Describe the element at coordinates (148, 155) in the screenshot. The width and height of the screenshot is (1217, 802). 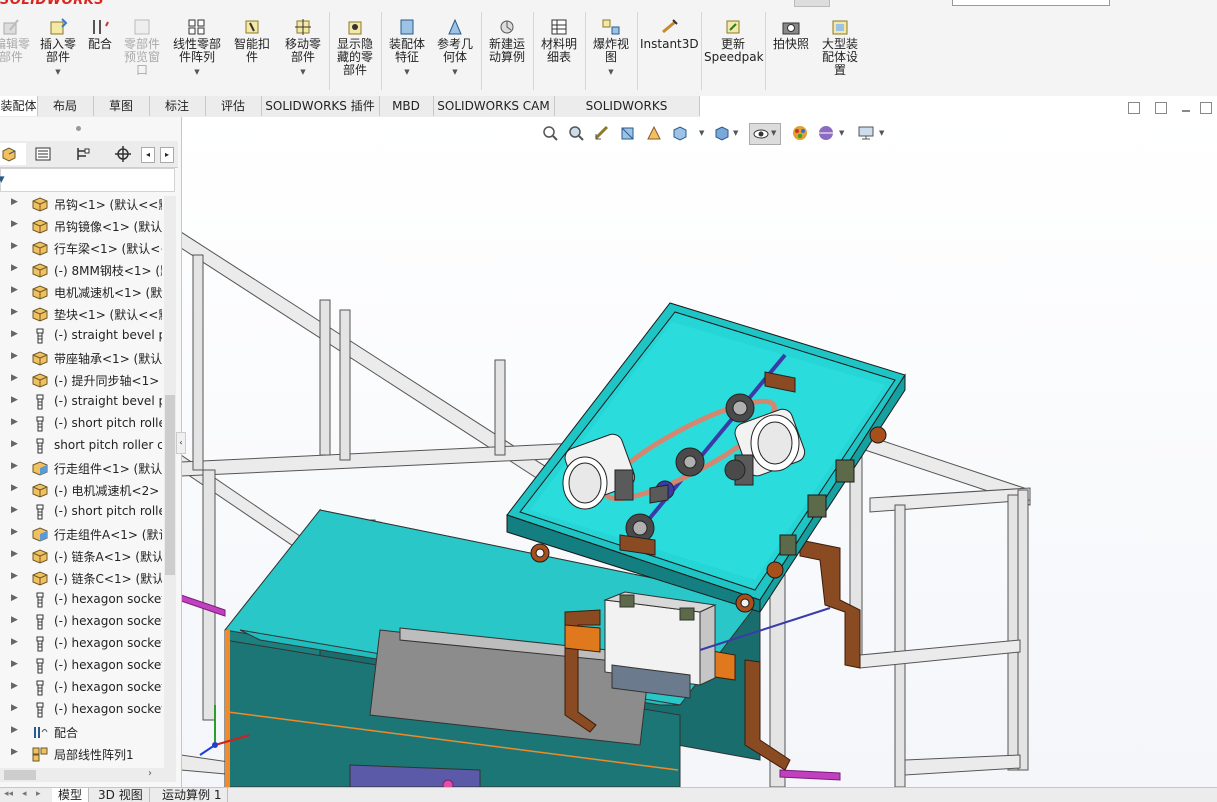
I see `scroll-left-icon: ◂` at that location.